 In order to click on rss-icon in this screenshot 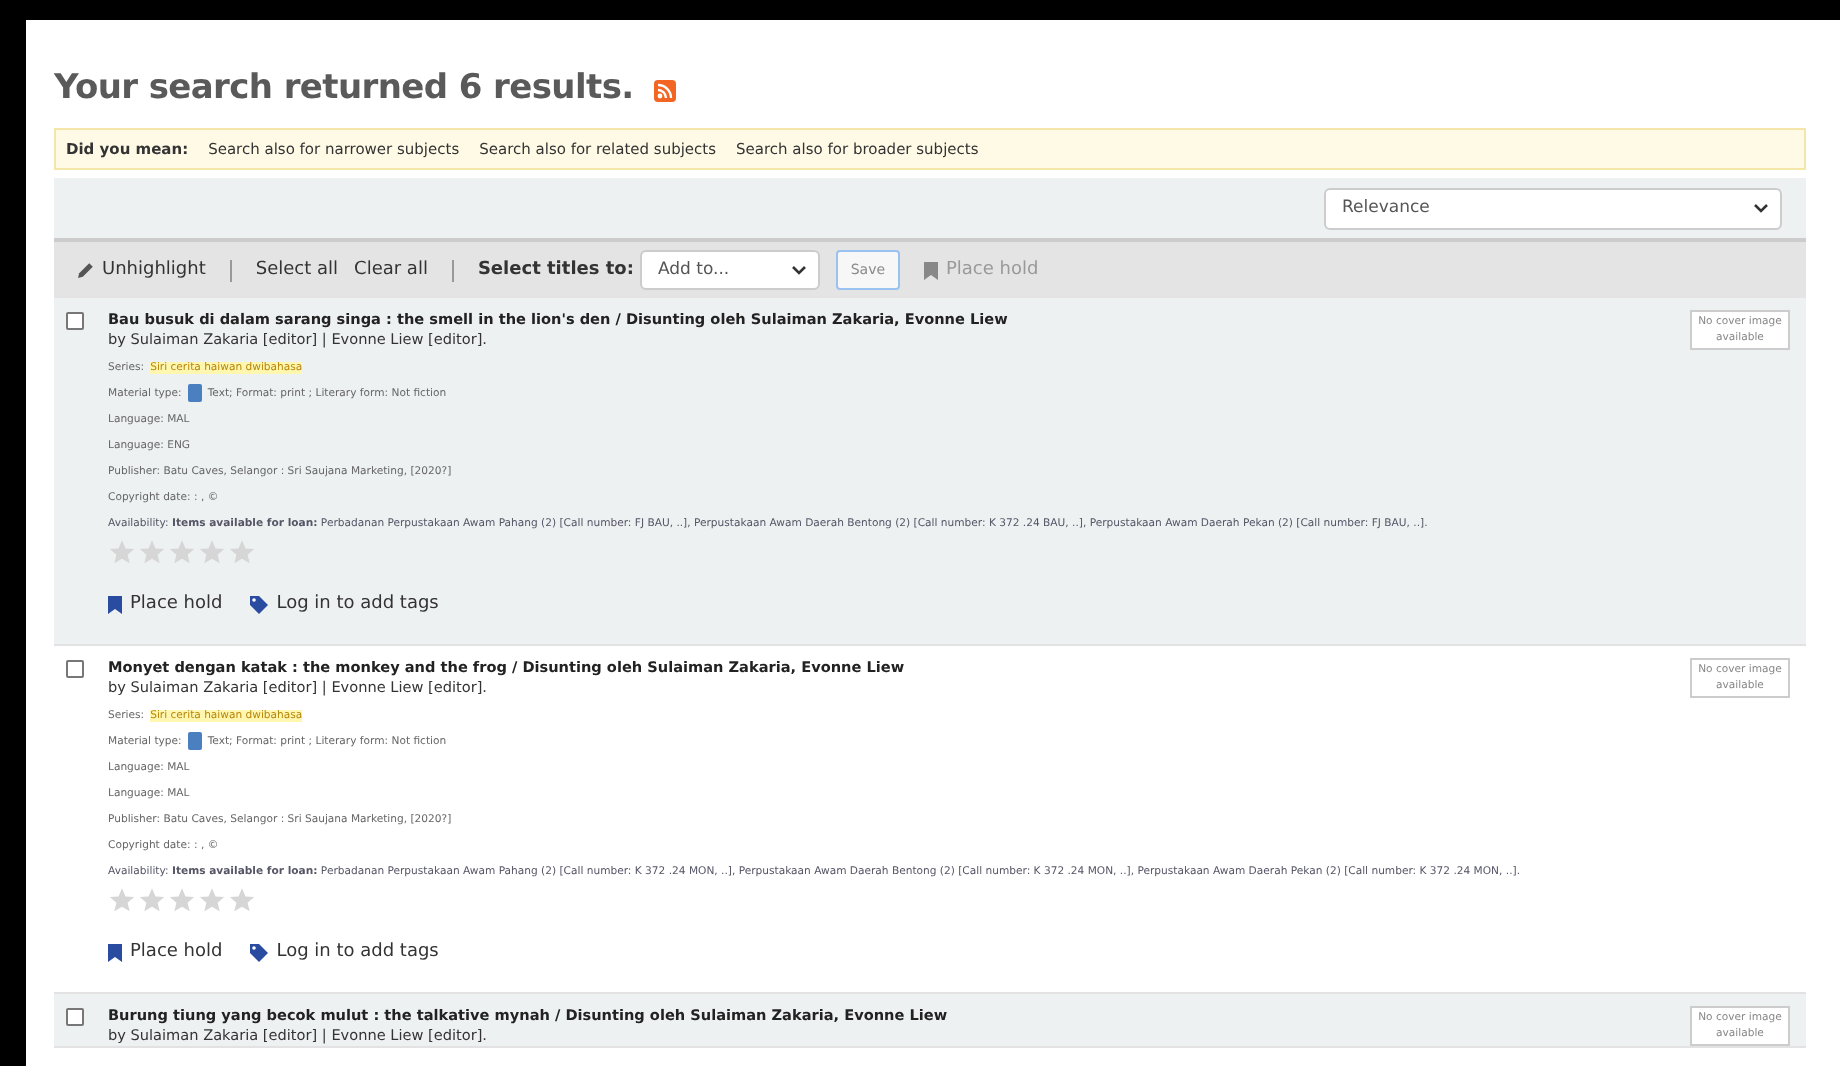, I will do `click(664, 91)`.